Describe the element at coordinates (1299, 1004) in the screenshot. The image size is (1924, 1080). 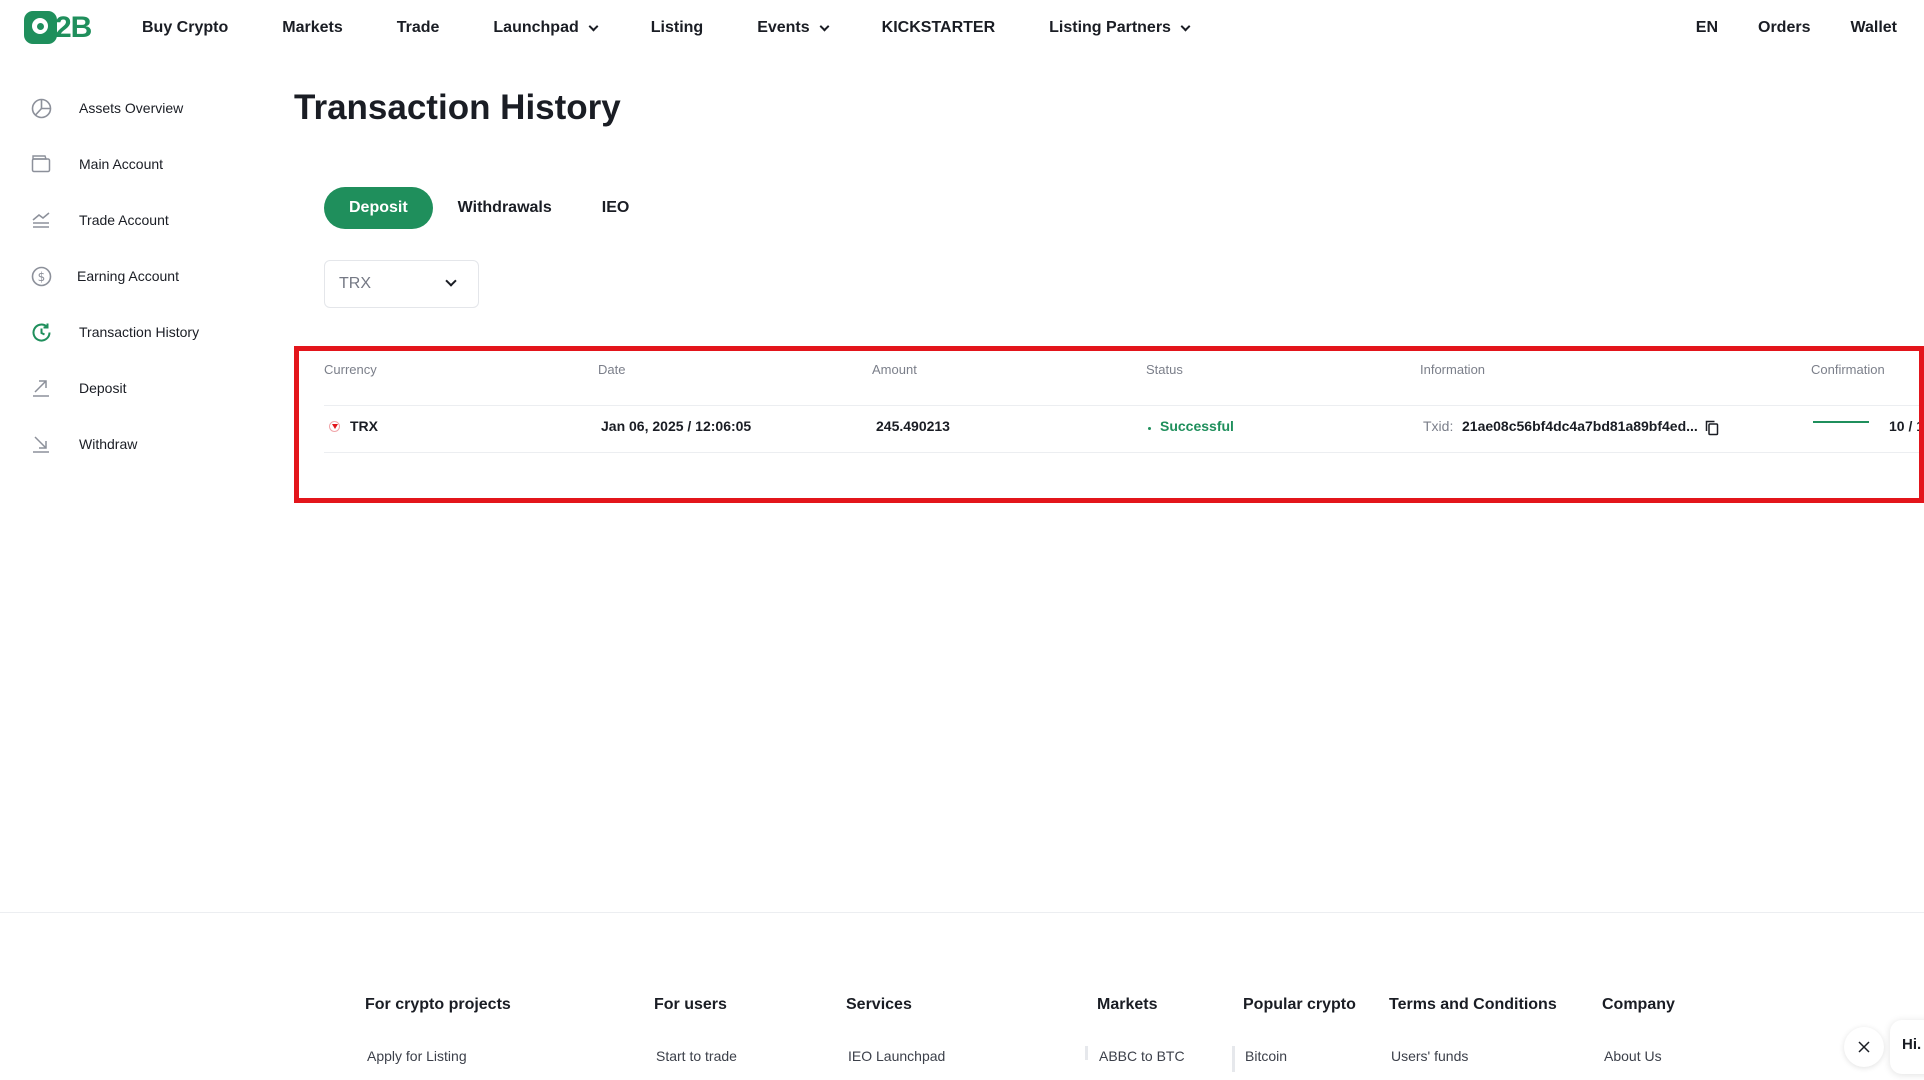
I see `footer-title-popular-crypto: Popular crypto` at that location.